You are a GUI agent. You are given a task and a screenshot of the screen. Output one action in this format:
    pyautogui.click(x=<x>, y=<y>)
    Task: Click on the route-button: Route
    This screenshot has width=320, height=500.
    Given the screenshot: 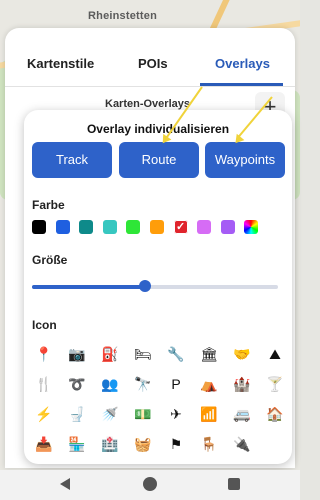 What is the action you would take?
    pyautogui.click(x=159, y=160)
    